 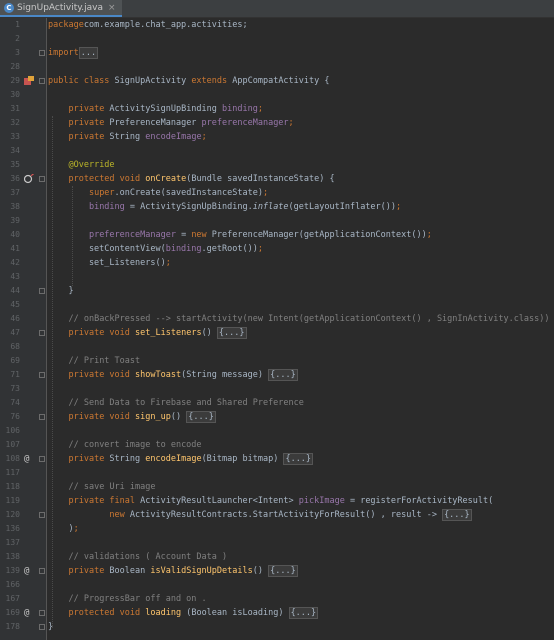 What do you see at coordinates (277, 305) in the screenshot?
I see `code-line: 45` at bounding box center [277, 305].